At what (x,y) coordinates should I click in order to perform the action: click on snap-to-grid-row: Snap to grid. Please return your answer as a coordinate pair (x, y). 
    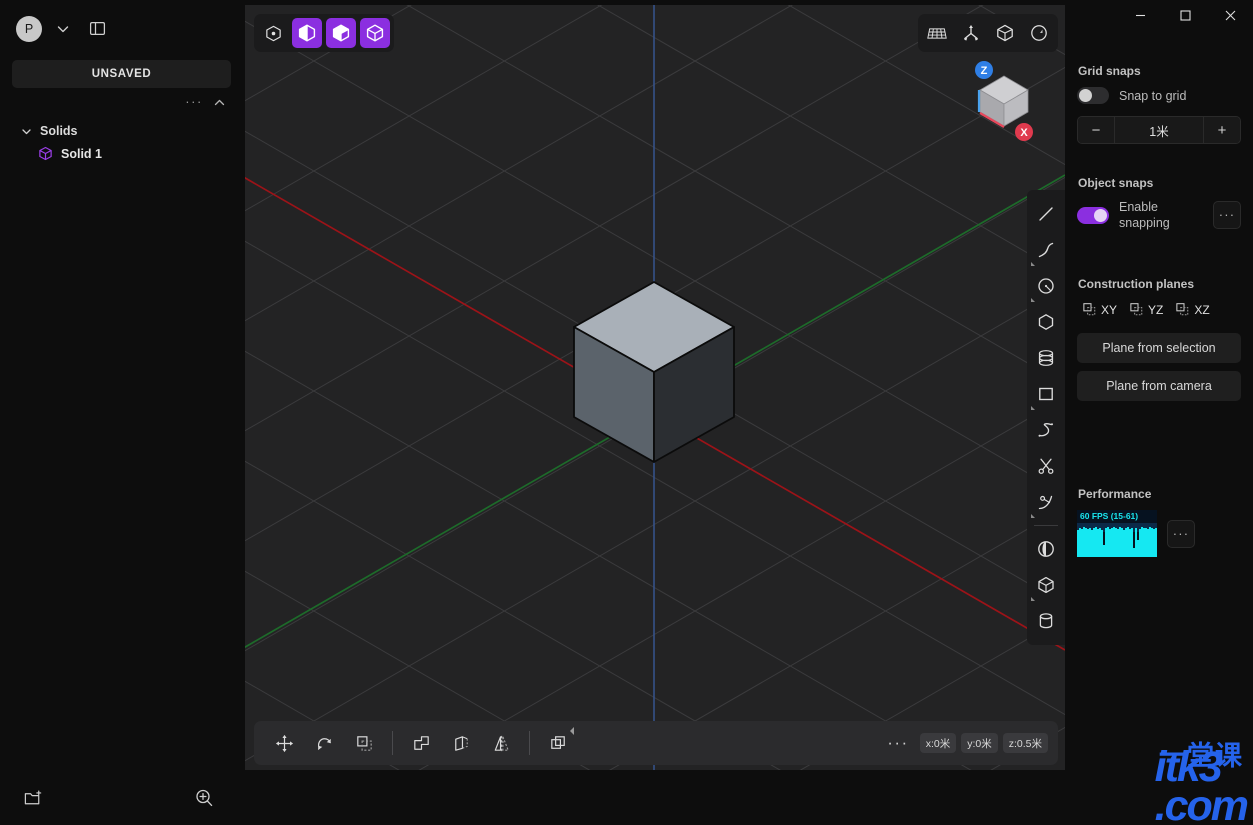
    Looking at the image, I should click on (1159, 95).